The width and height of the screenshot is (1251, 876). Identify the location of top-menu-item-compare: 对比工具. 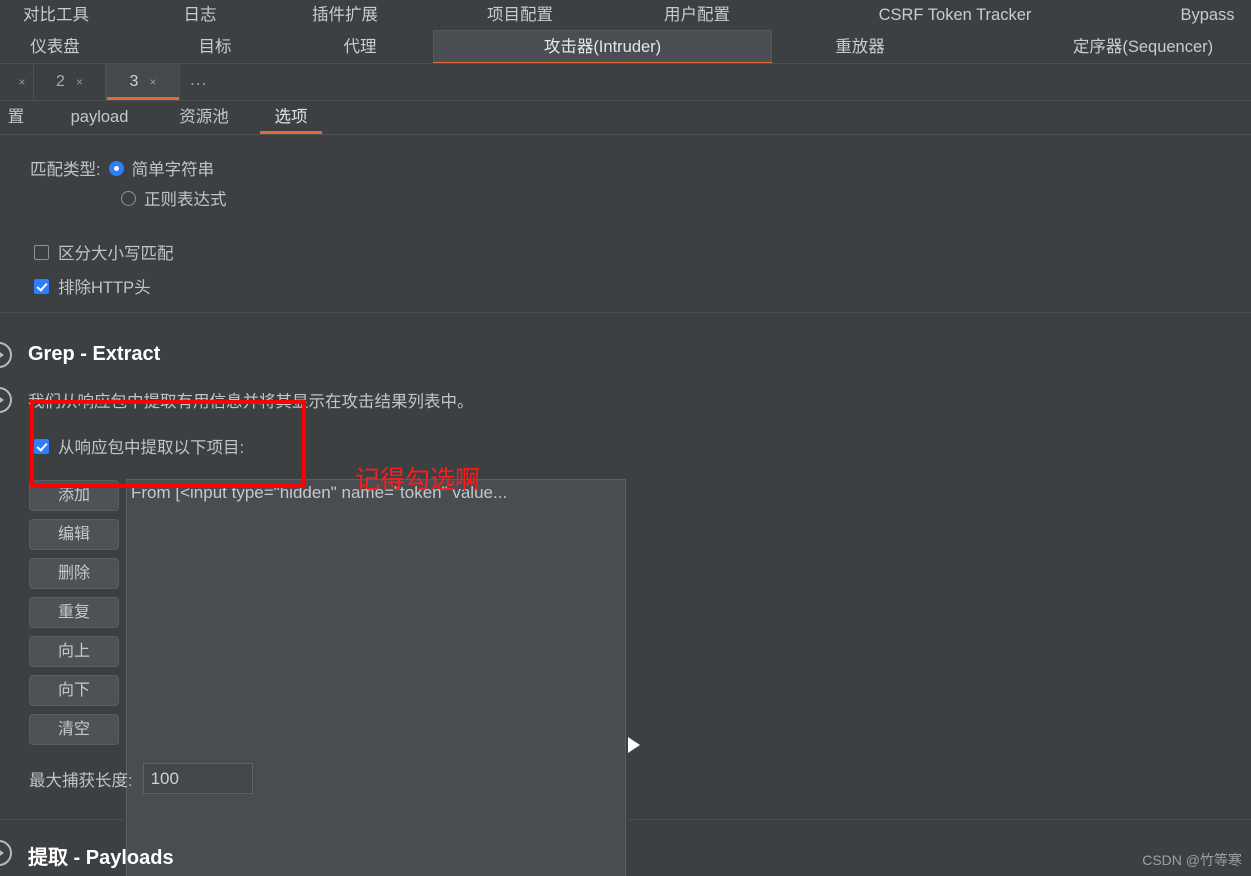
(56, 15).